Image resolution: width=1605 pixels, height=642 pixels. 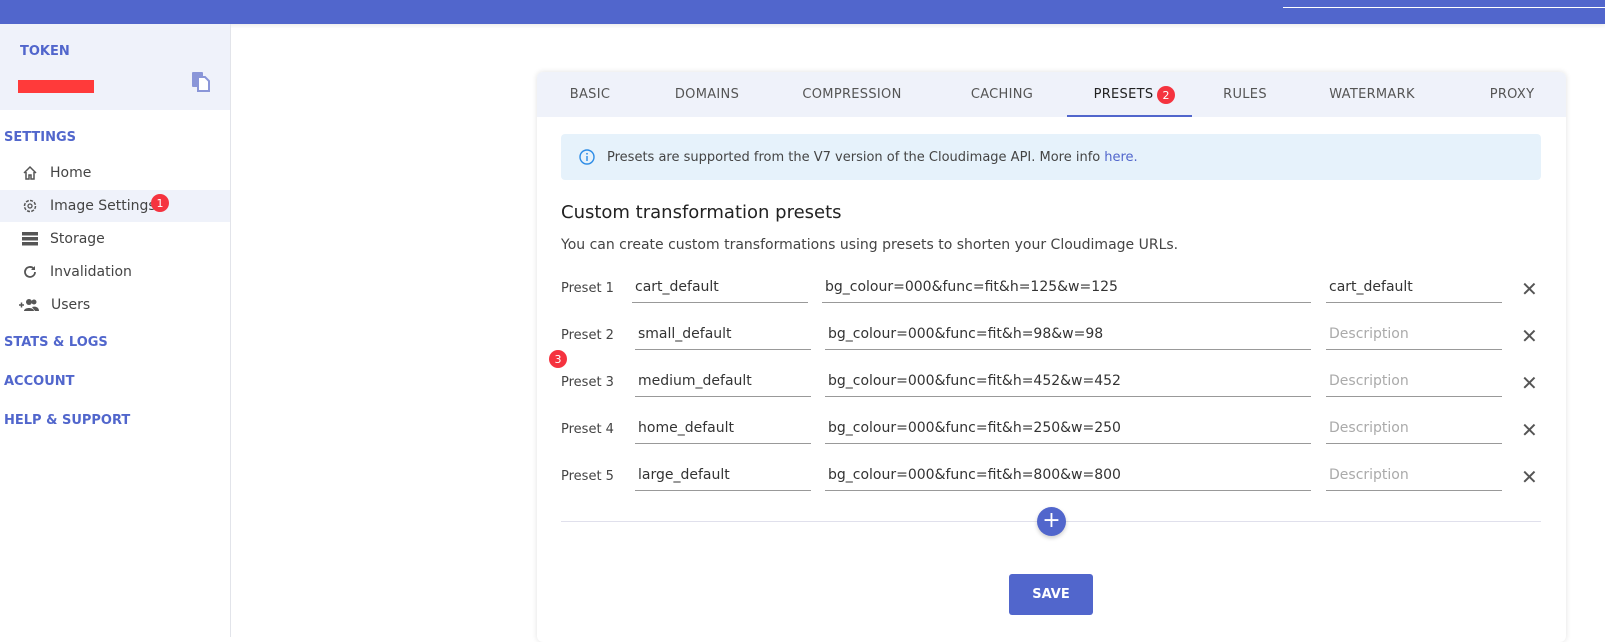 I want to click on preset-params-input: bg_colour=000&func=fit&h=452&w=452, so click(x=1068, y=381).